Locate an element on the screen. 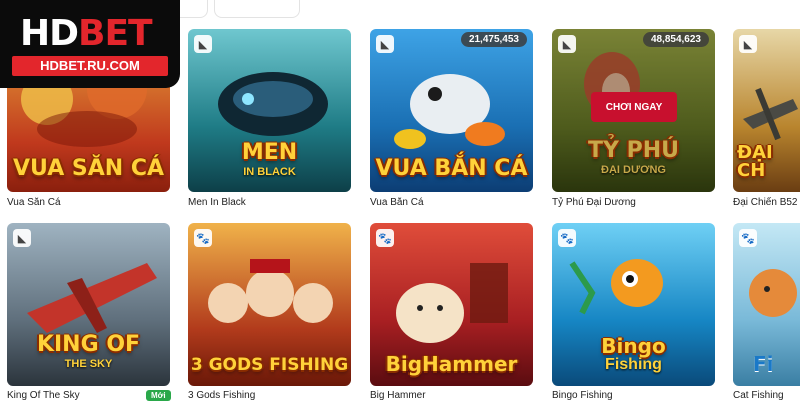  game-art-title: VUA BẮN CÁ is located at coordinates (451, 168).